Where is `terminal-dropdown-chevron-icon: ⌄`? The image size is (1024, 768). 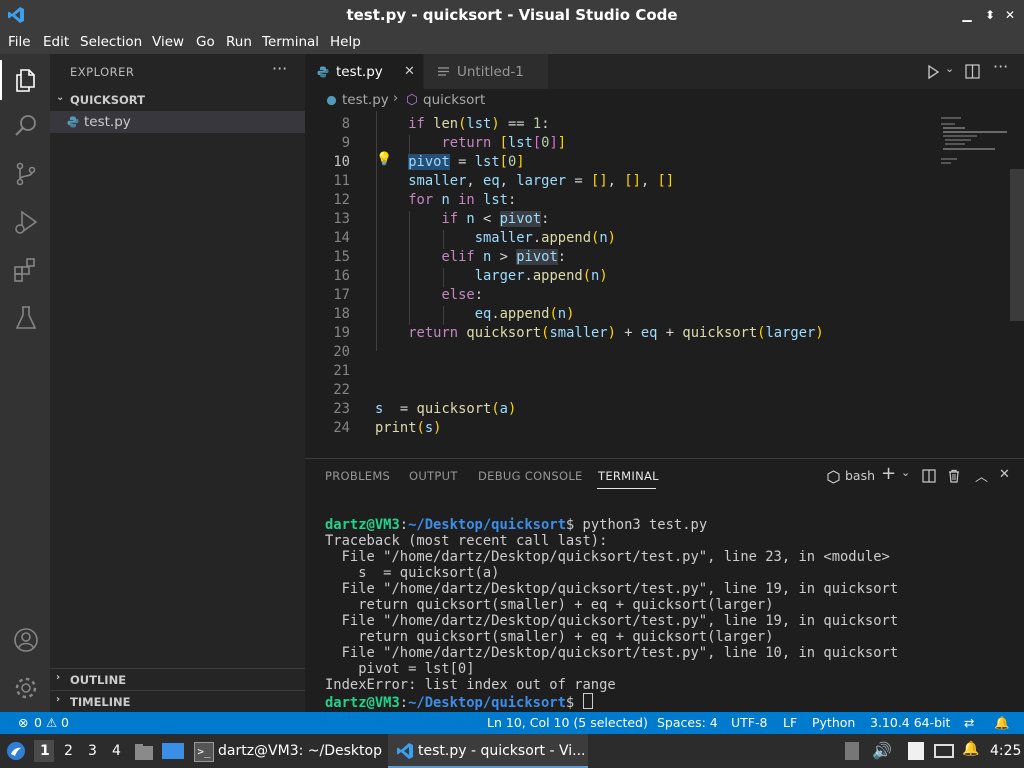 terminal-dropdown-chevron-icon: ⌄ is located at coordinates (905, 472).